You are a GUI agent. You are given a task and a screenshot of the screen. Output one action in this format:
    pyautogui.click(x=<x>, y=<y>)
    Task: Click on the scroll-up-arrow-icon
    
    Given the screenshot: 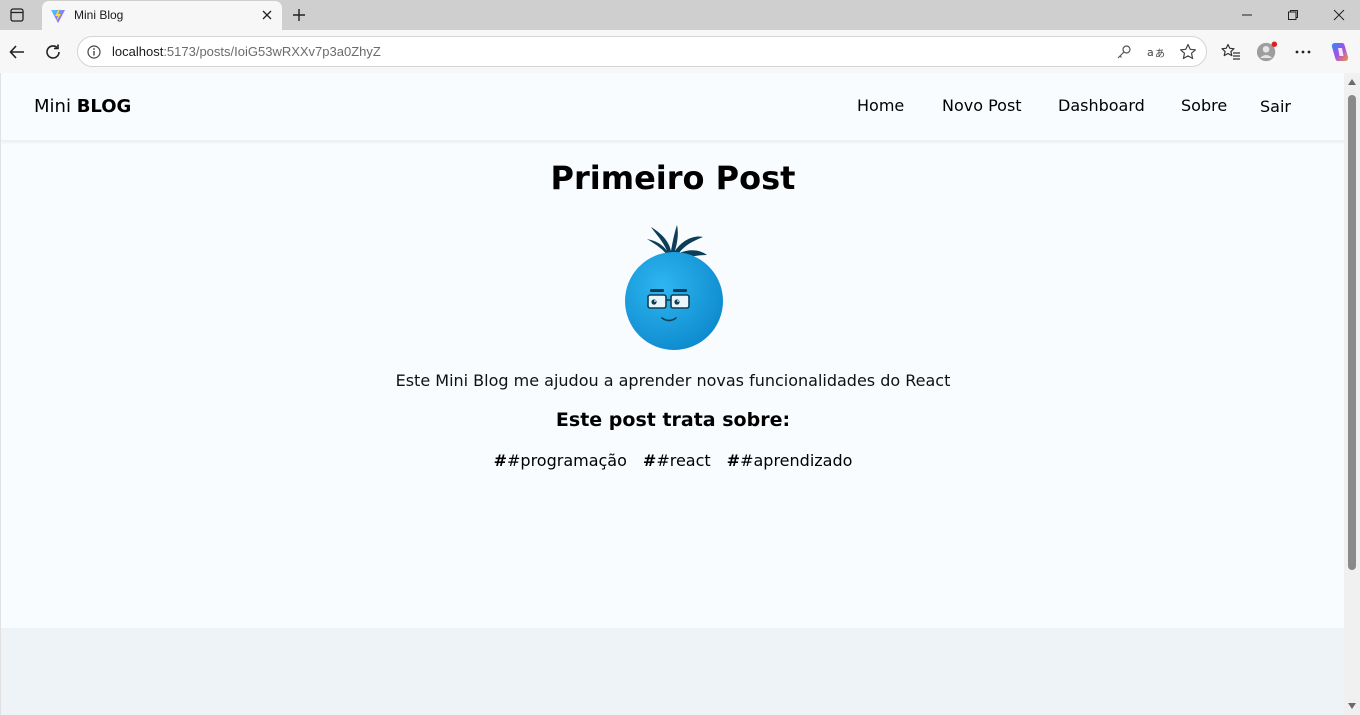 What is the action you would take?
    pyautogui.click(x=1352, y=82)
    